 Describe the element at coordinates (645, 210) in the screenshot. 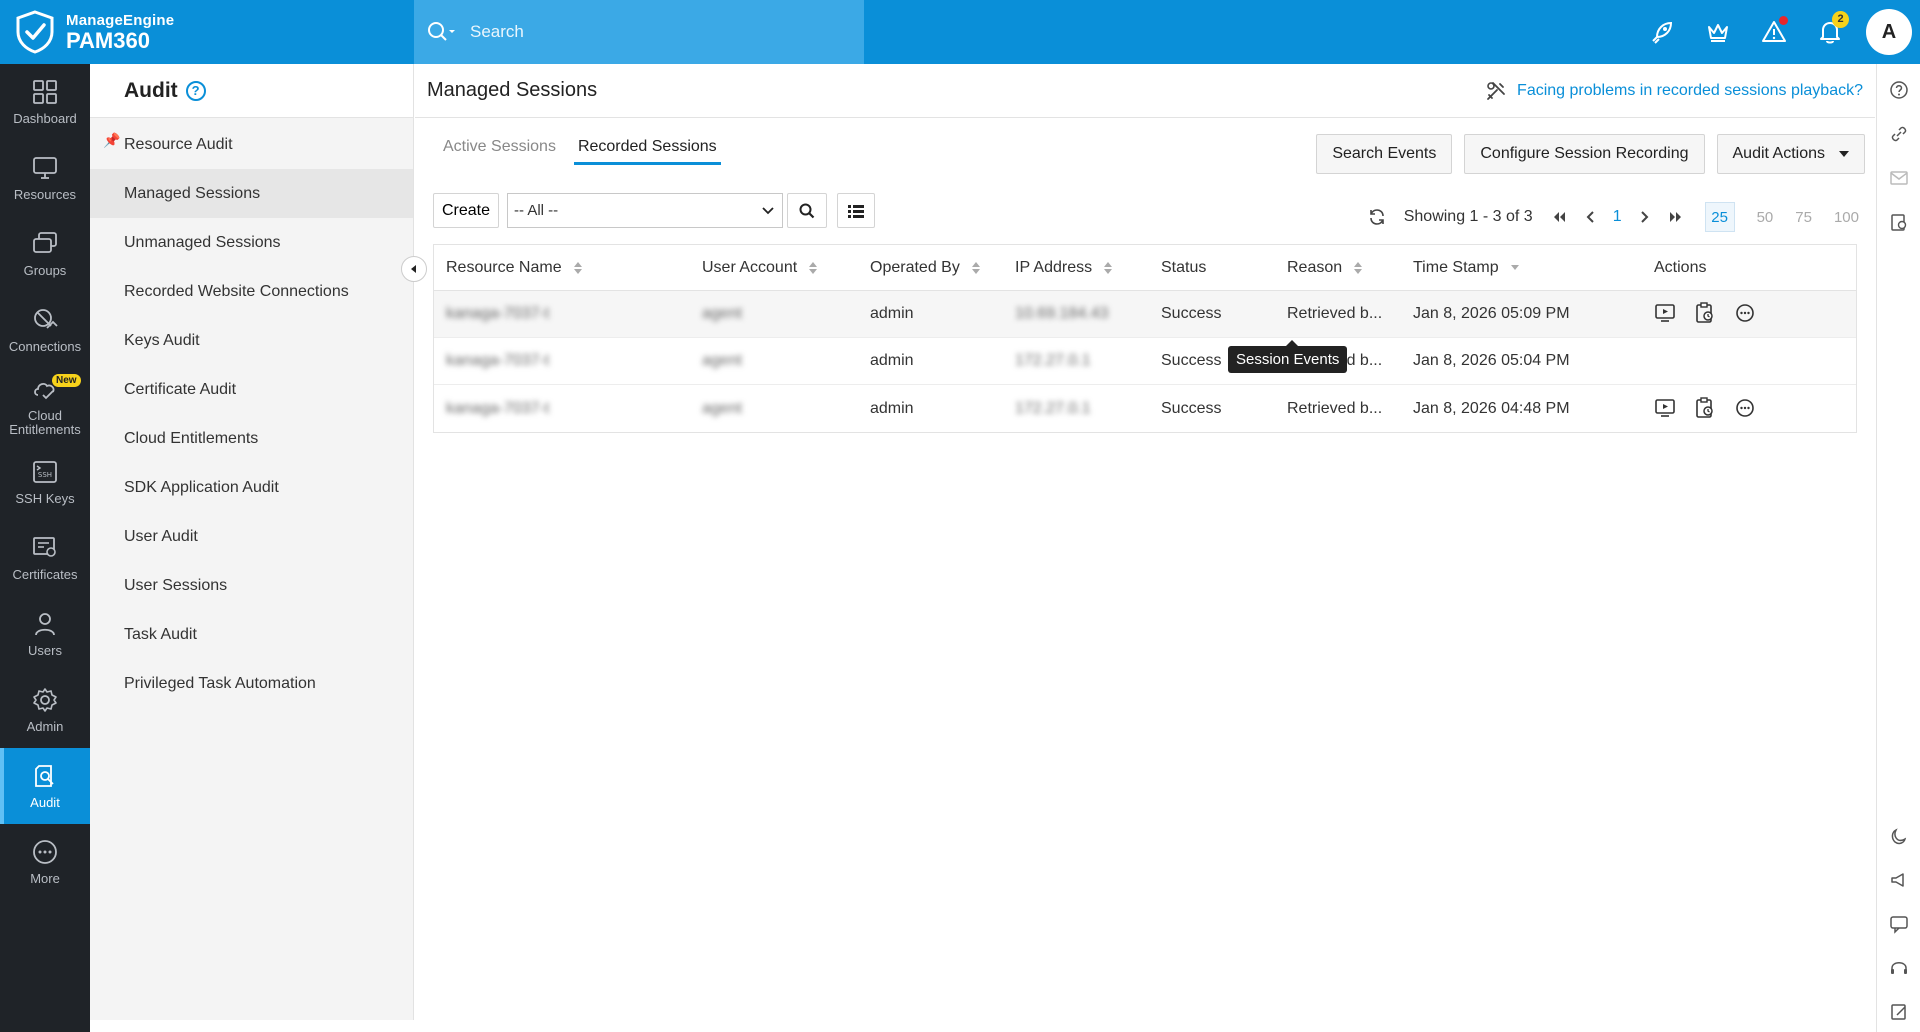

I see `filter-select: -- All --` at that location.